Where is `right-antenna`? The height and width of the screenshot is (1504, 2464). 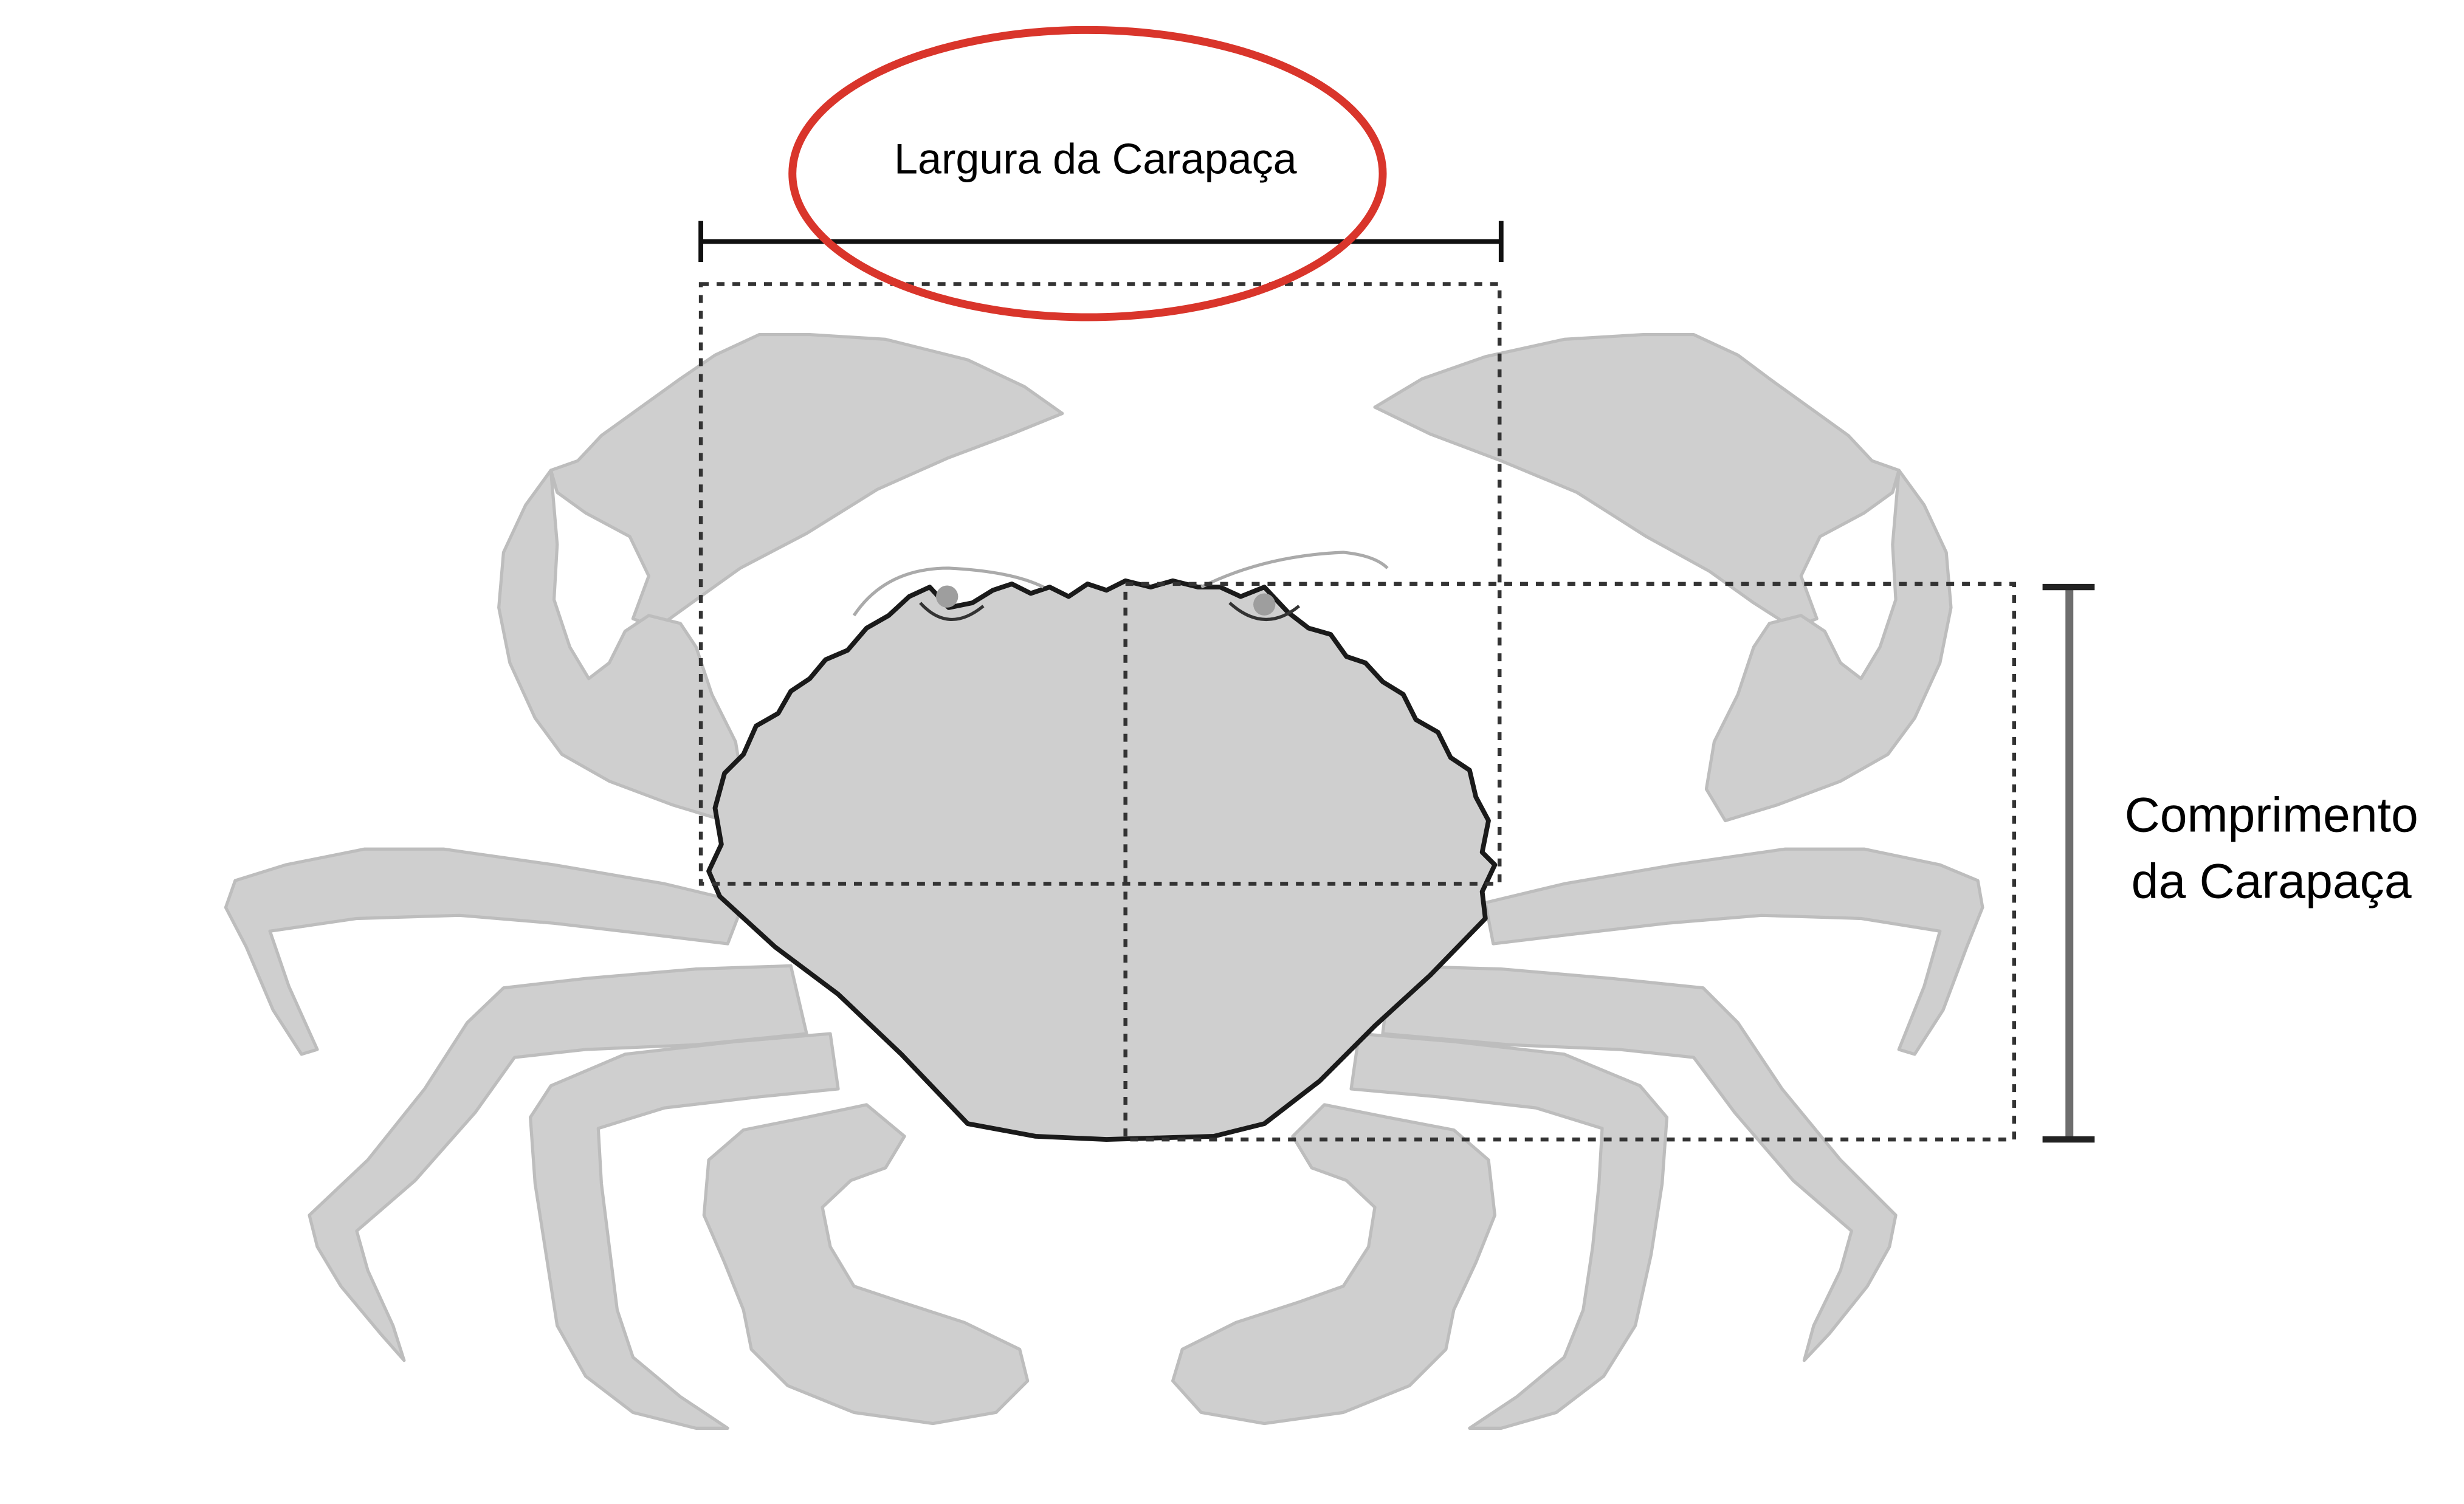 right-antenna is located at coordinates (1295, 570).